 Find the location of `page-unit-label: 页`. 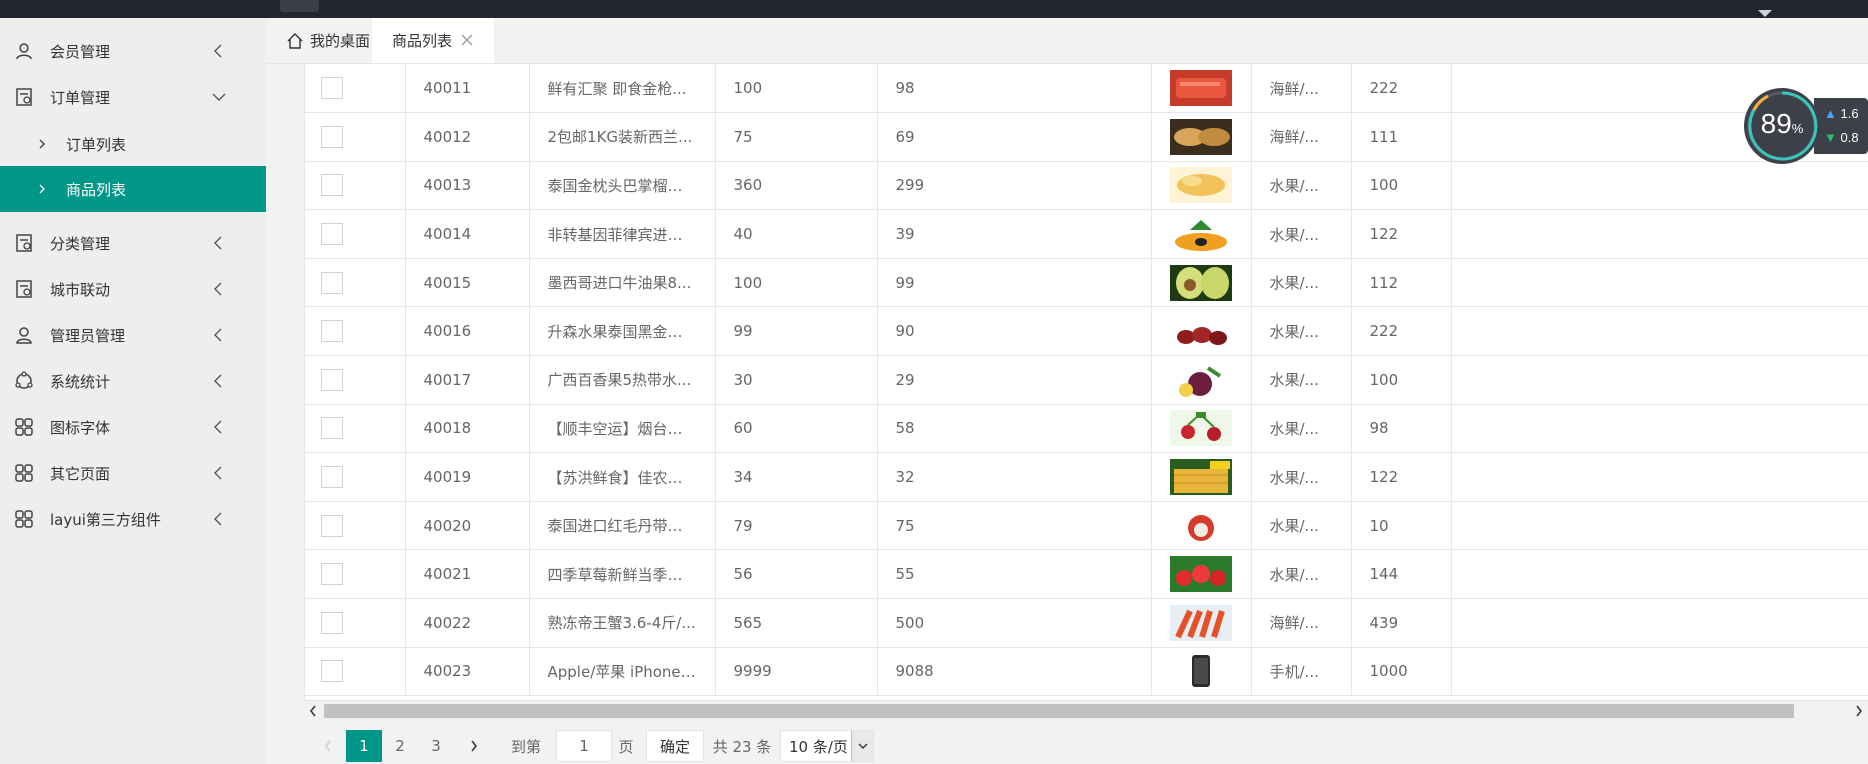

page-unit-label: 页 is located at coordinates (626, 746).